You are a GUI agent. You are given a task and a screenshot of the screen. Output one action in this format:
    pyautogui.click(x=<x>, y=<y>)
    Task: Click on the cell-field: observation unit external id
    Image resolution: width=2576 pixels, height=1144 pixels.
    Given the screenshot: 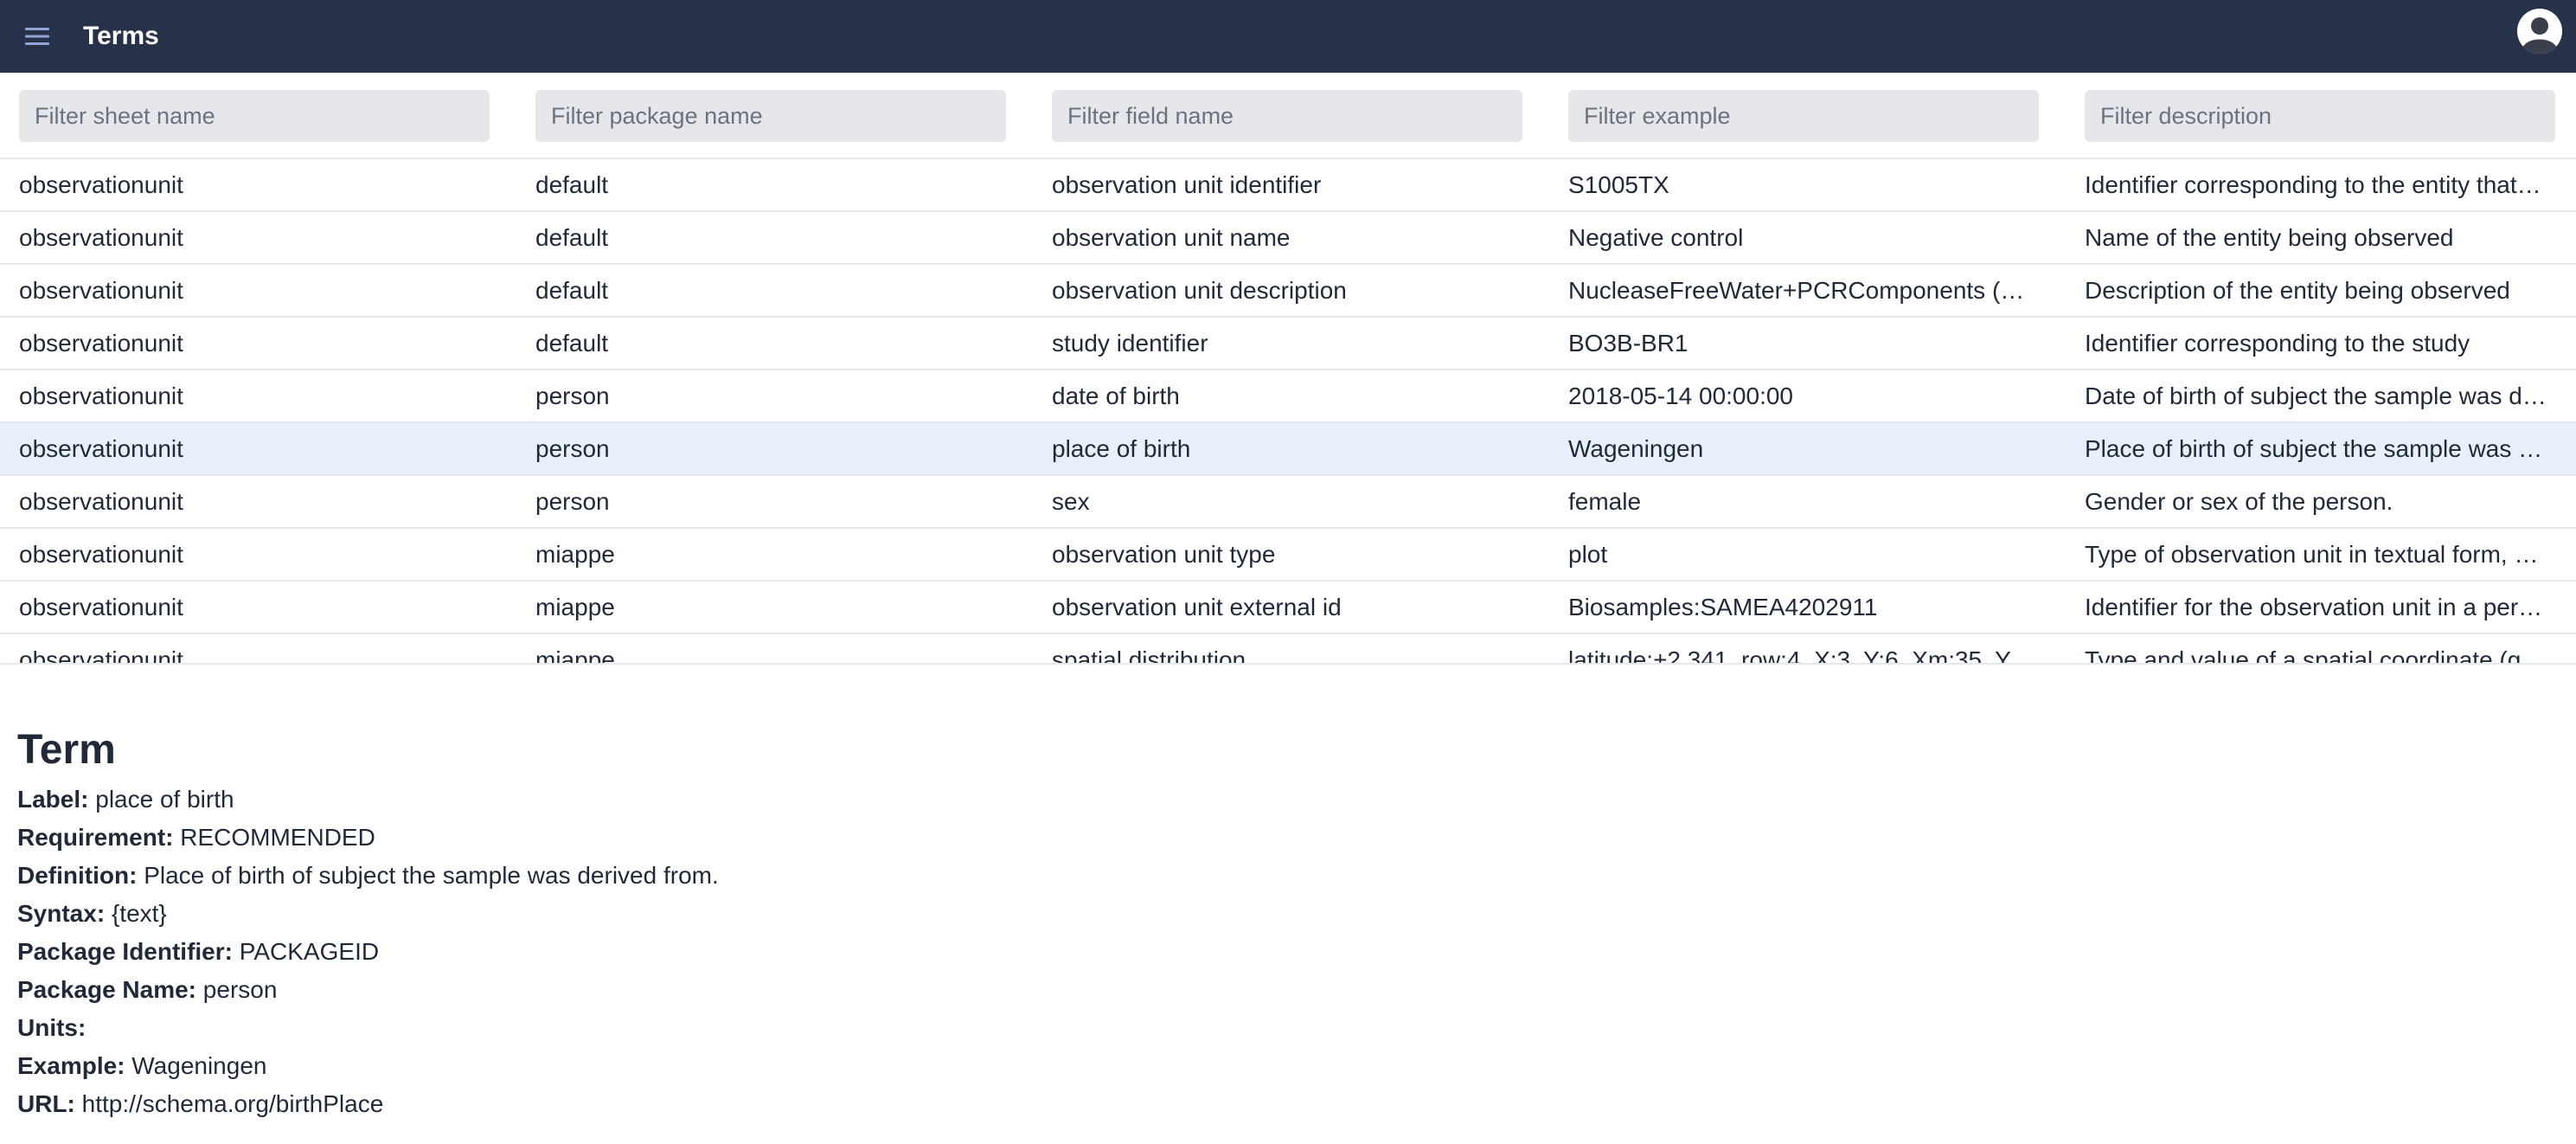 What is the action you would take?
    pyautogui.click(x=1197, y=607)
    